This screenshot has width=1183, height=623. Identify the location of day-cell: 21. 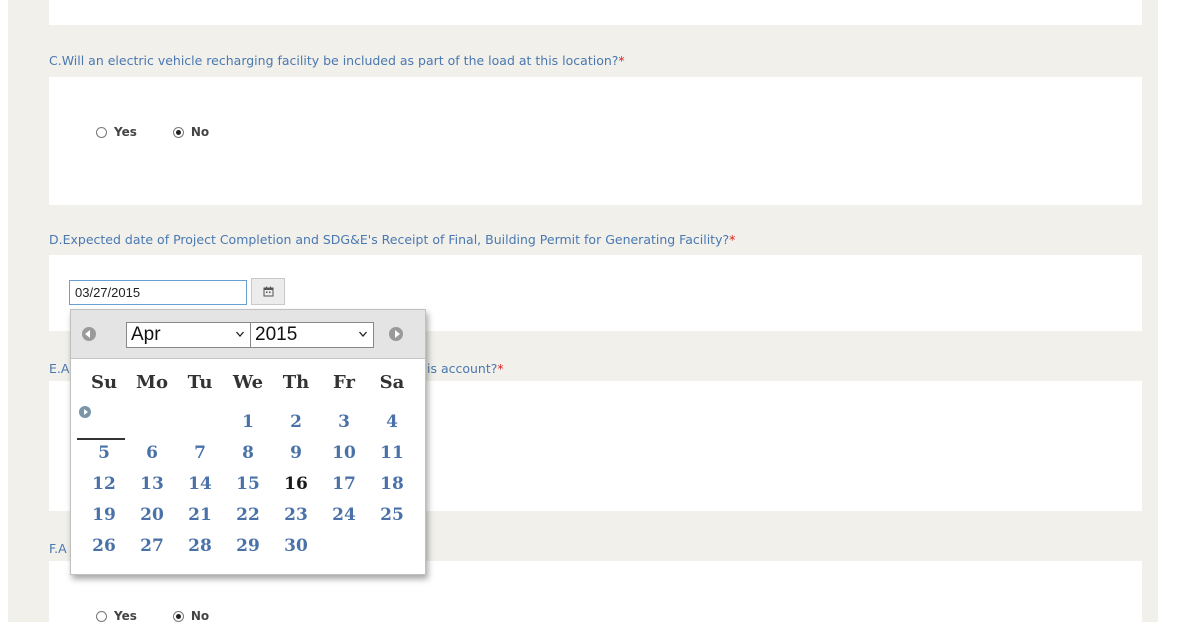
(200, 515).